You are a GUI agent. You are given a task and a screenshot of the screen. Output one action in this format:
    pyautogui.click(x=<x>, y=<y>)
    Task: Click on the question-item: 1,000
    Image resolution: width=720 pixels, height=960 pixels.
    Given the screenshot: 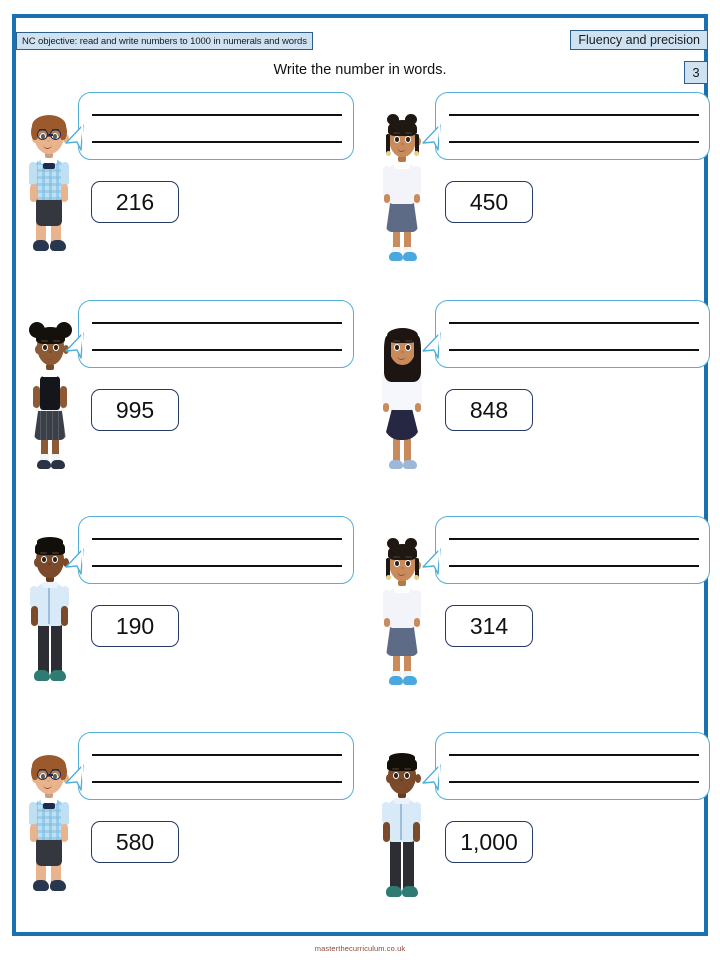 What is the action you would take?
    pyautogui.click(x=535, y=834)
    